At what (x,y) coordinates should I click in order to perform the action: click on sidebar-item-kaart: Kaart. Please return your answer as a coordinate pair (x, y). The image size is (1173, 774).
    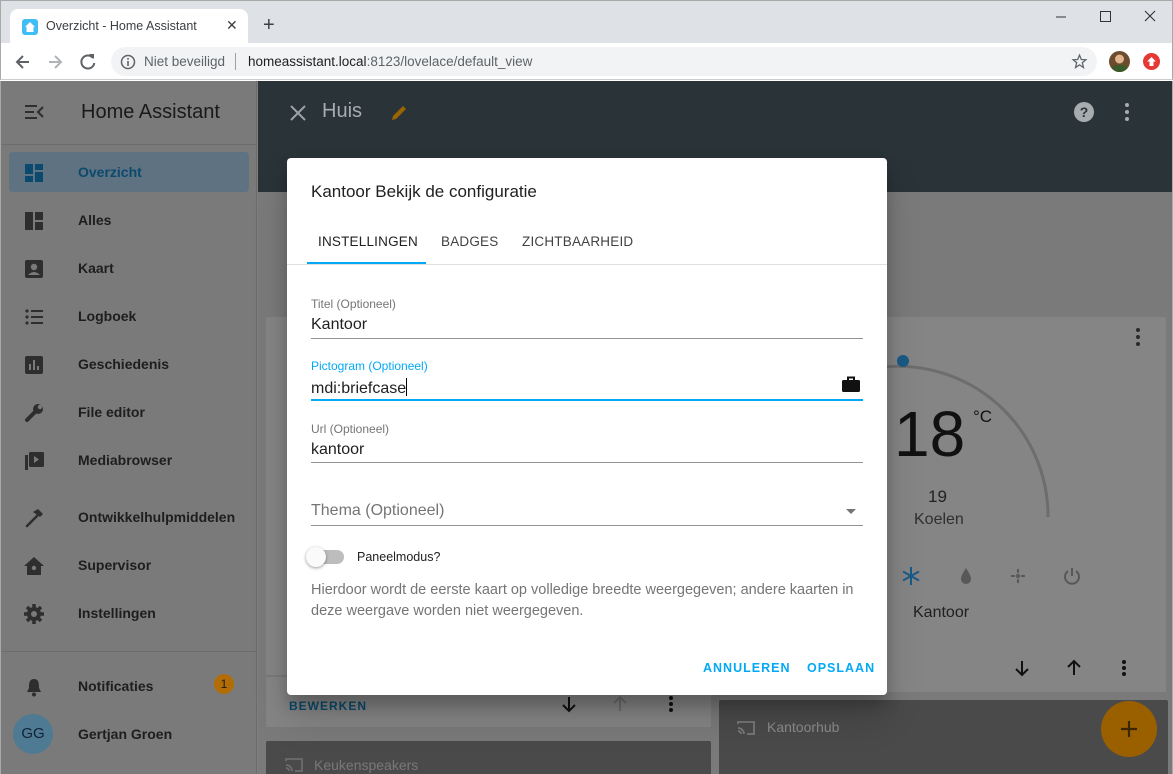
    Looking at the image, I should click on (129, 268).